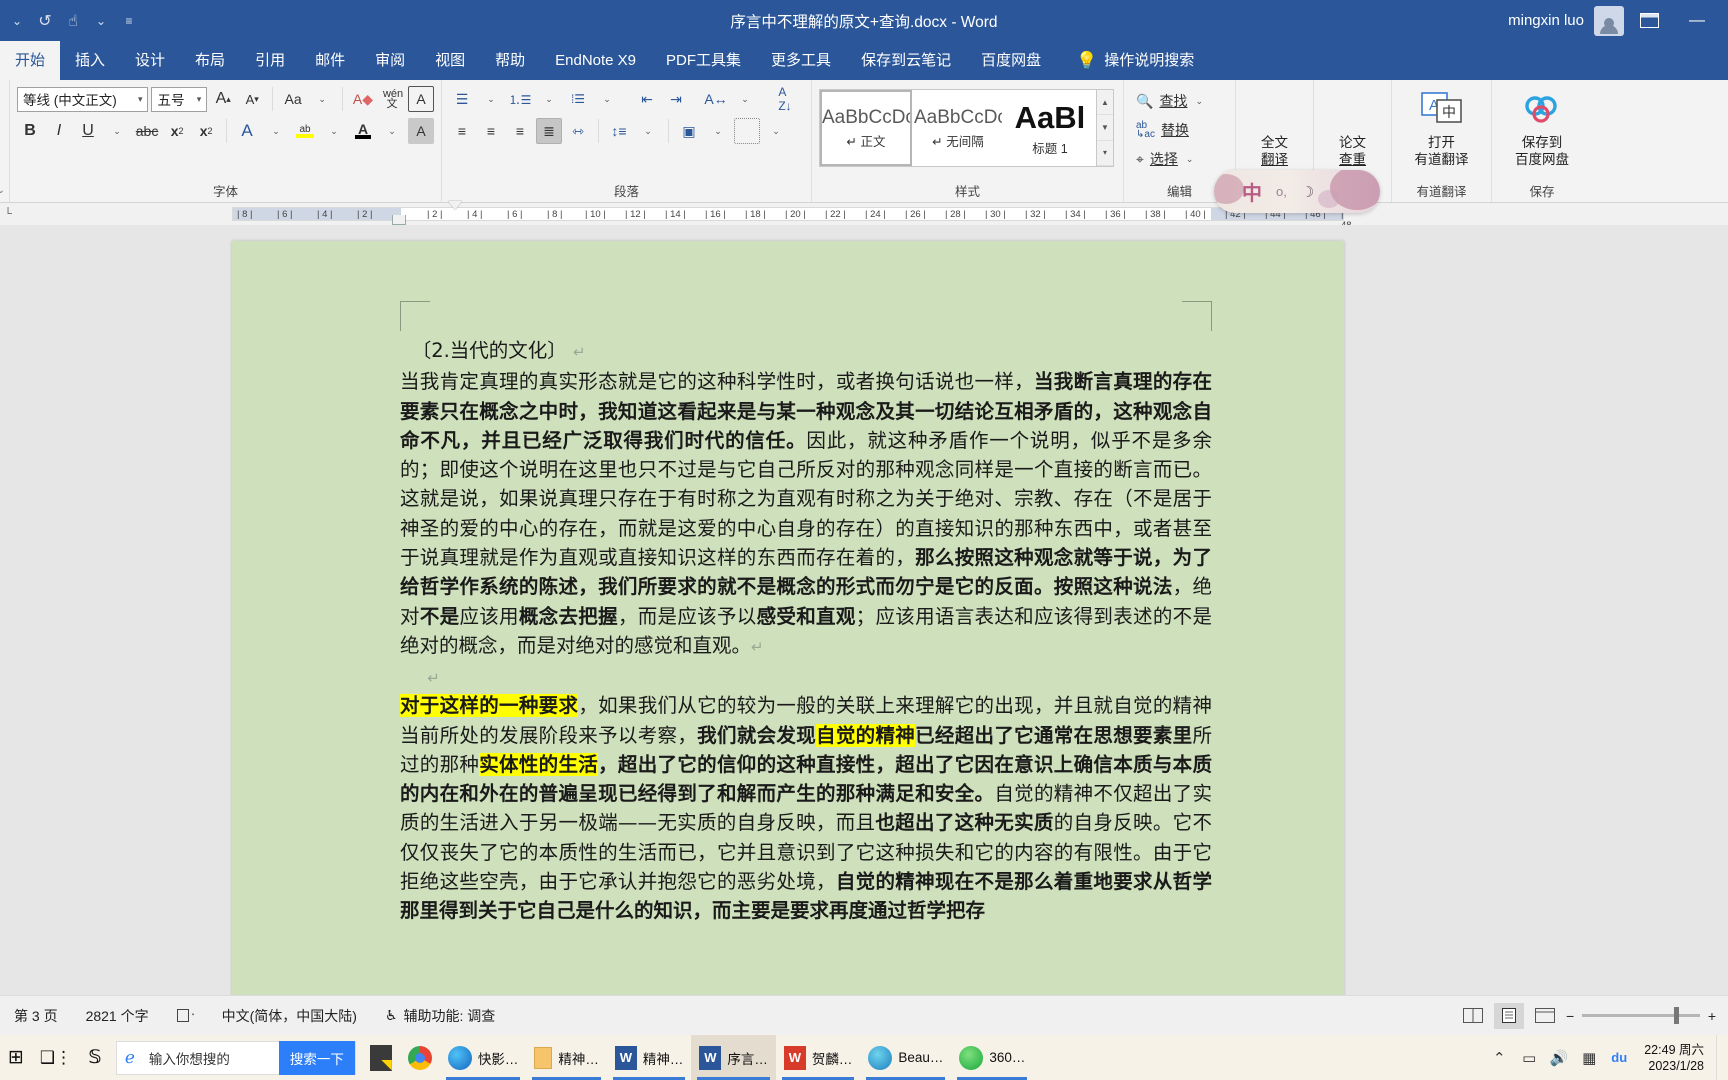 The height and width of the screenshot is (1080, 1728). Describe the element at coordinates (90, 60) in the screenshot. I see `tab-insert: 插入` at that location.